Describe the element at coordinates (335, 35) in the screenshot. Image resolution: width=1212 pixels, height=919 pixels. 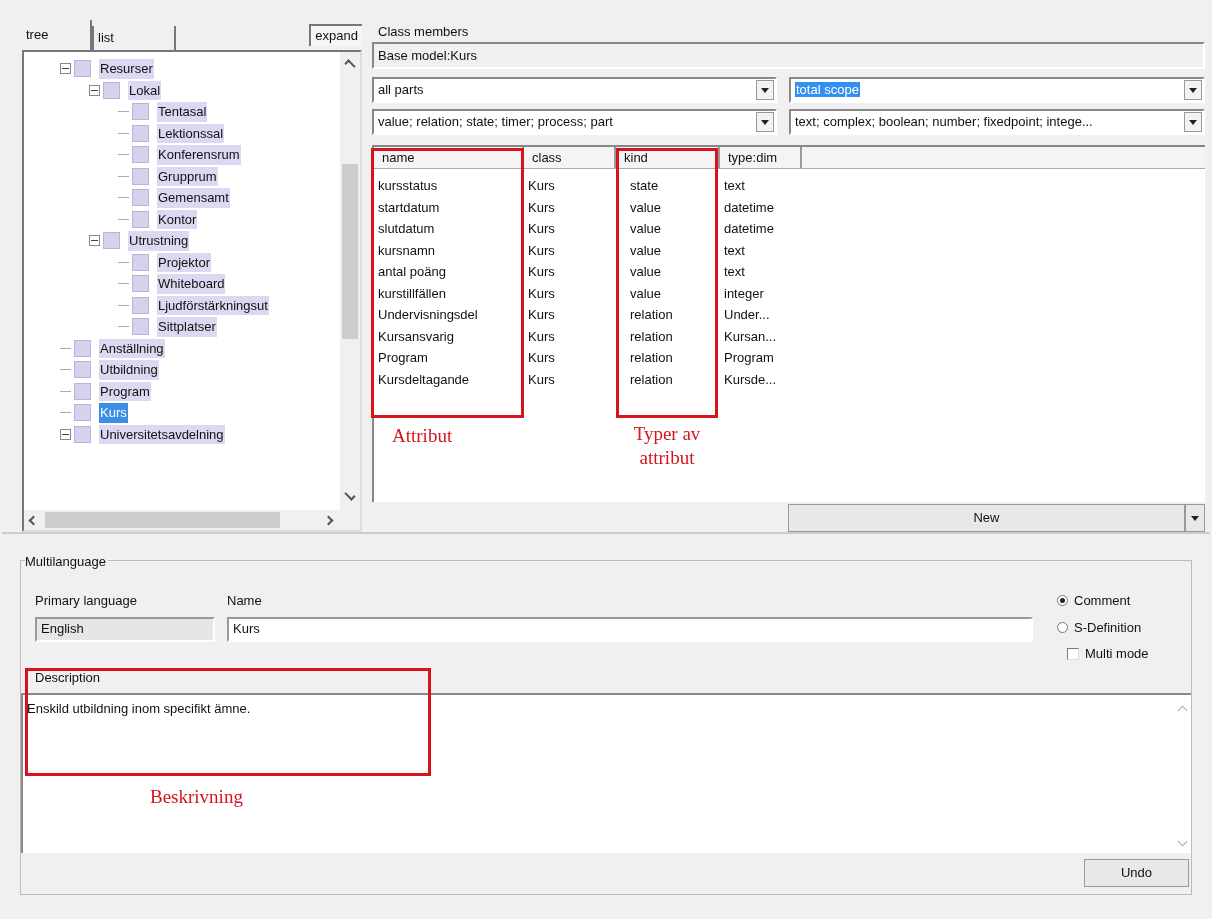
I see `expand-button: expand` at that location.